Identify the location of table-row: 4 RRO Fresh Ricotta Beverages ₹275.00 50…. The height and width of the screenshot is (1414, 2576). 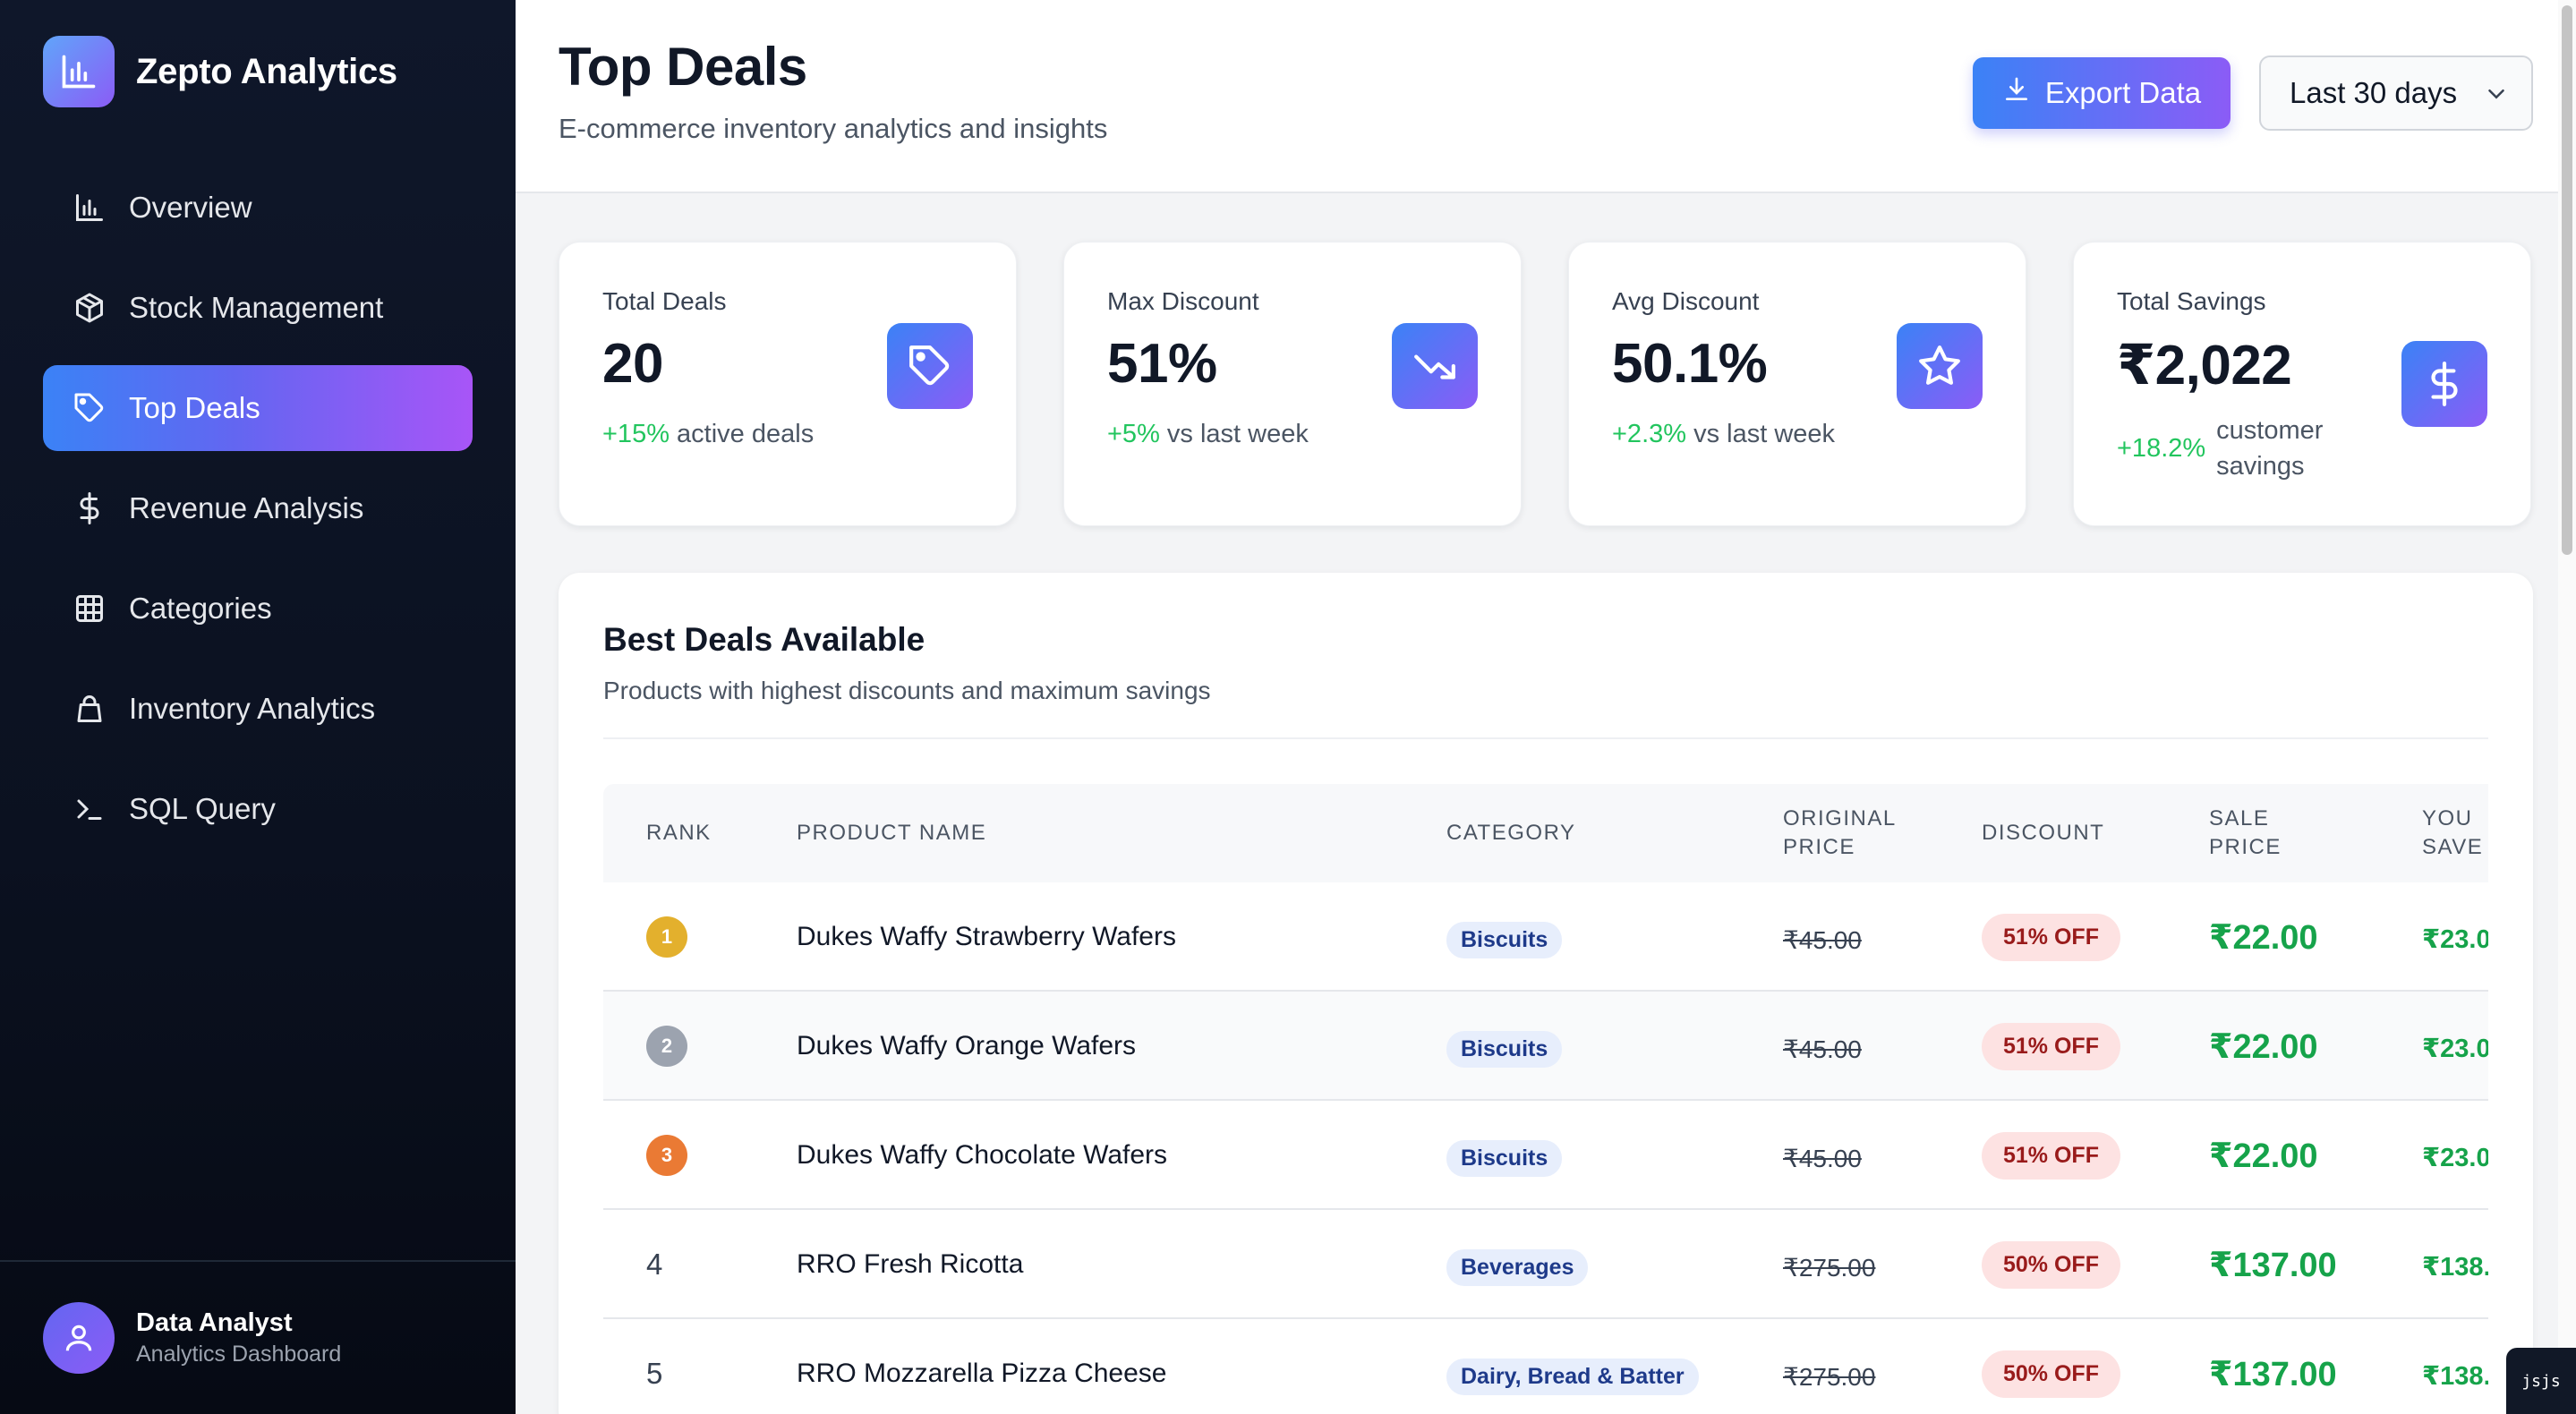
(1545, 1264).